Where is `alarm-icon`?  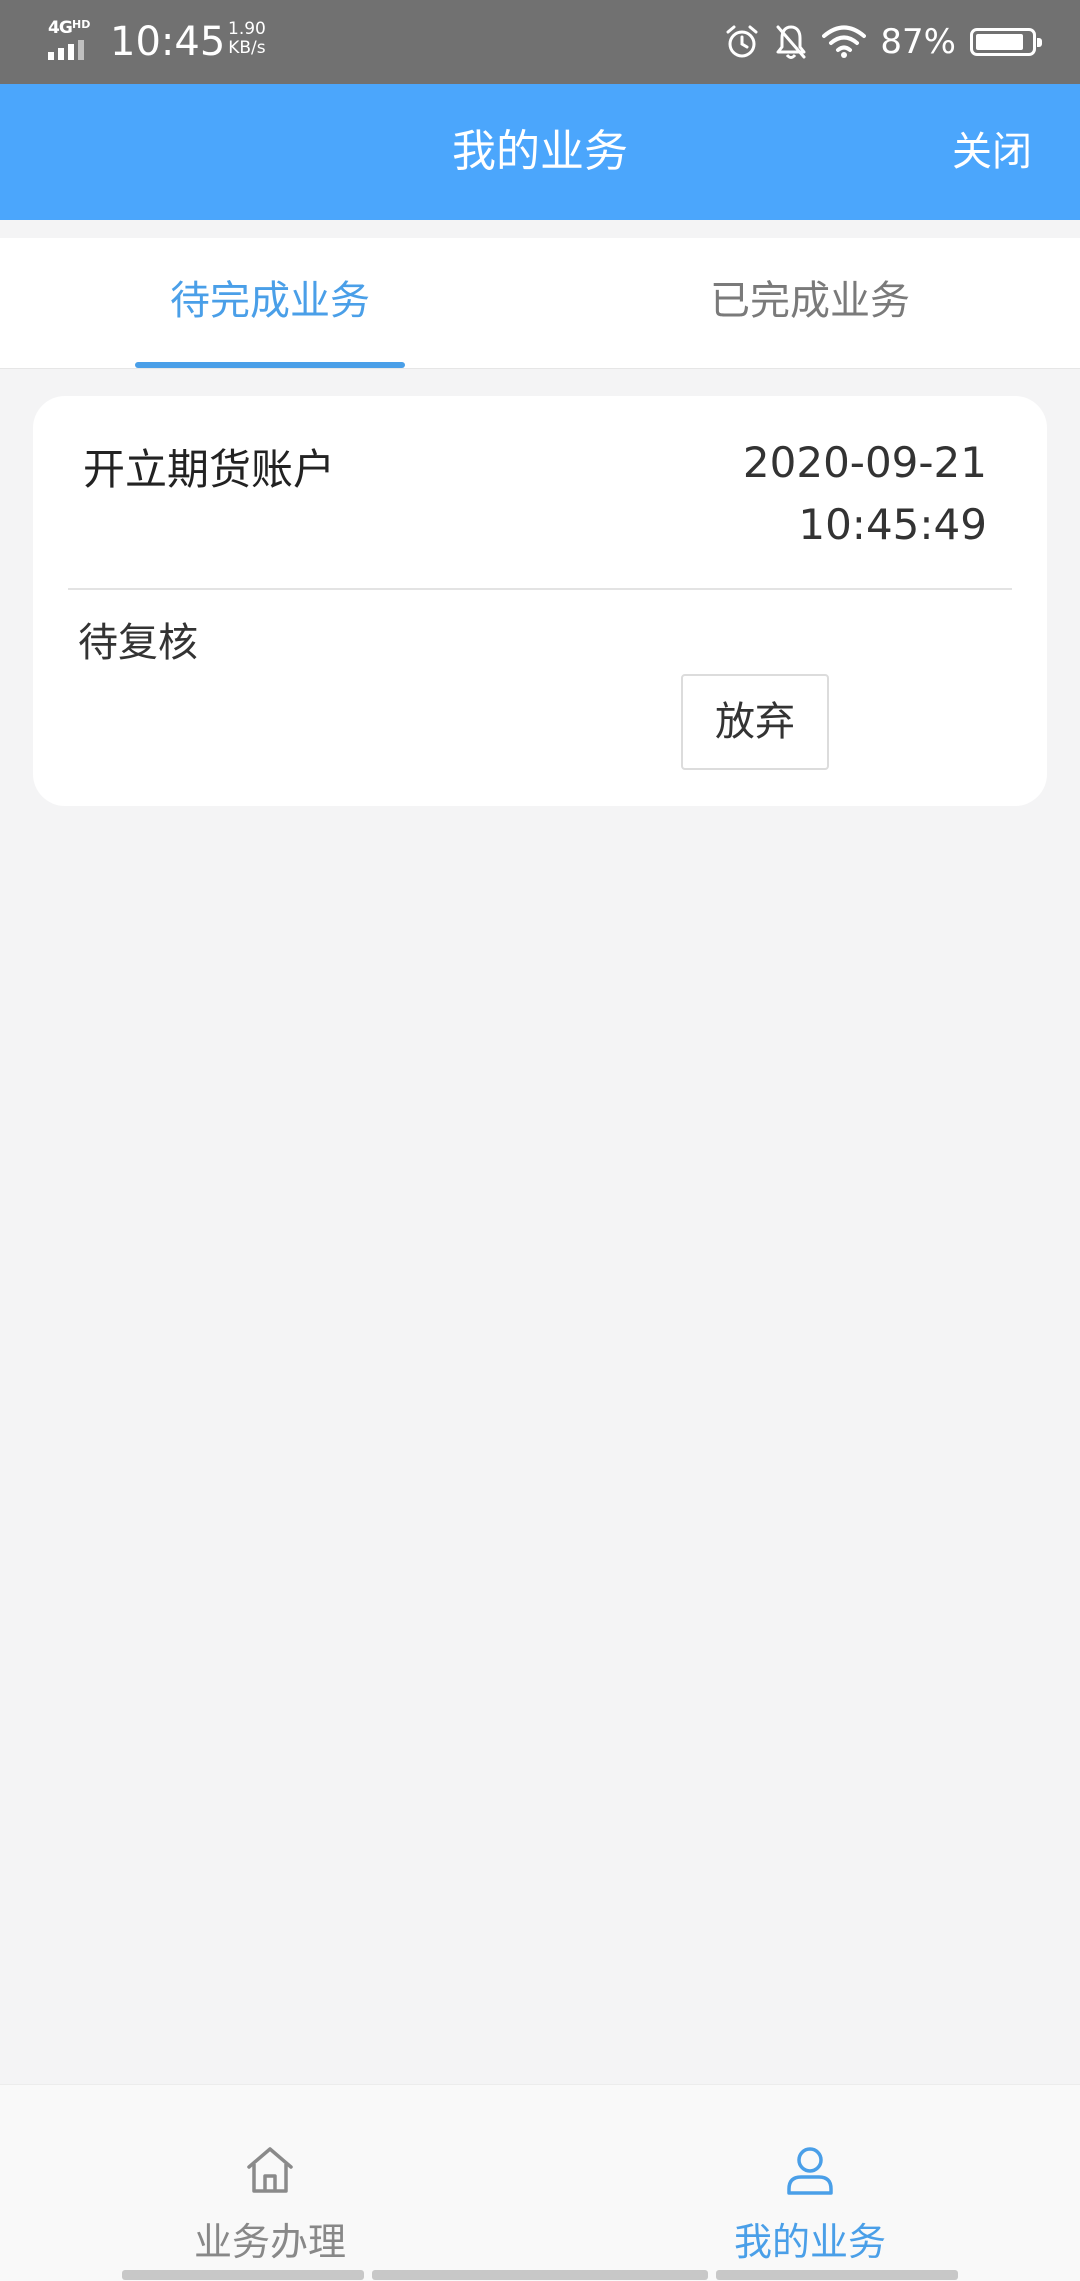
alarm-icon is located at coordinates (742, 41).